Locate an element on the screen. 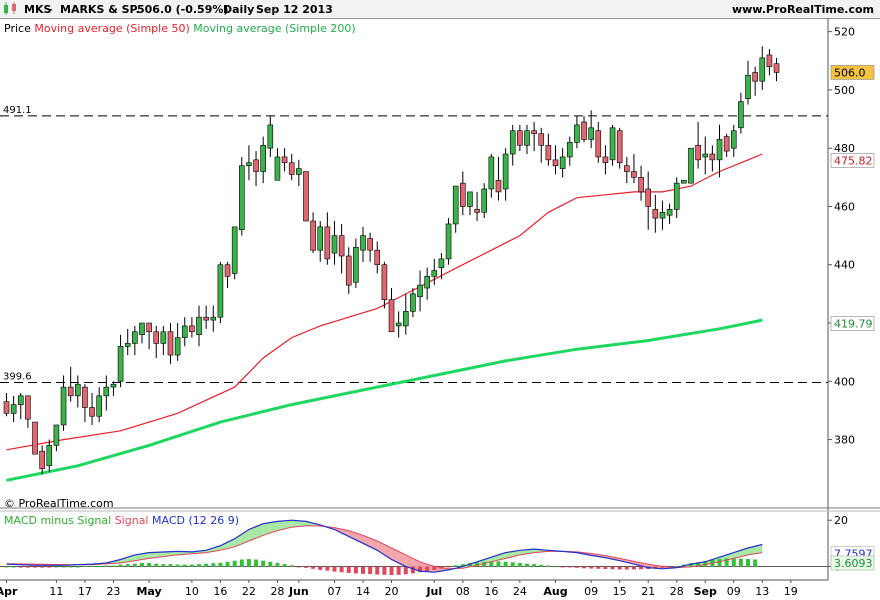  macd-line is located at coordinates (384, 546).